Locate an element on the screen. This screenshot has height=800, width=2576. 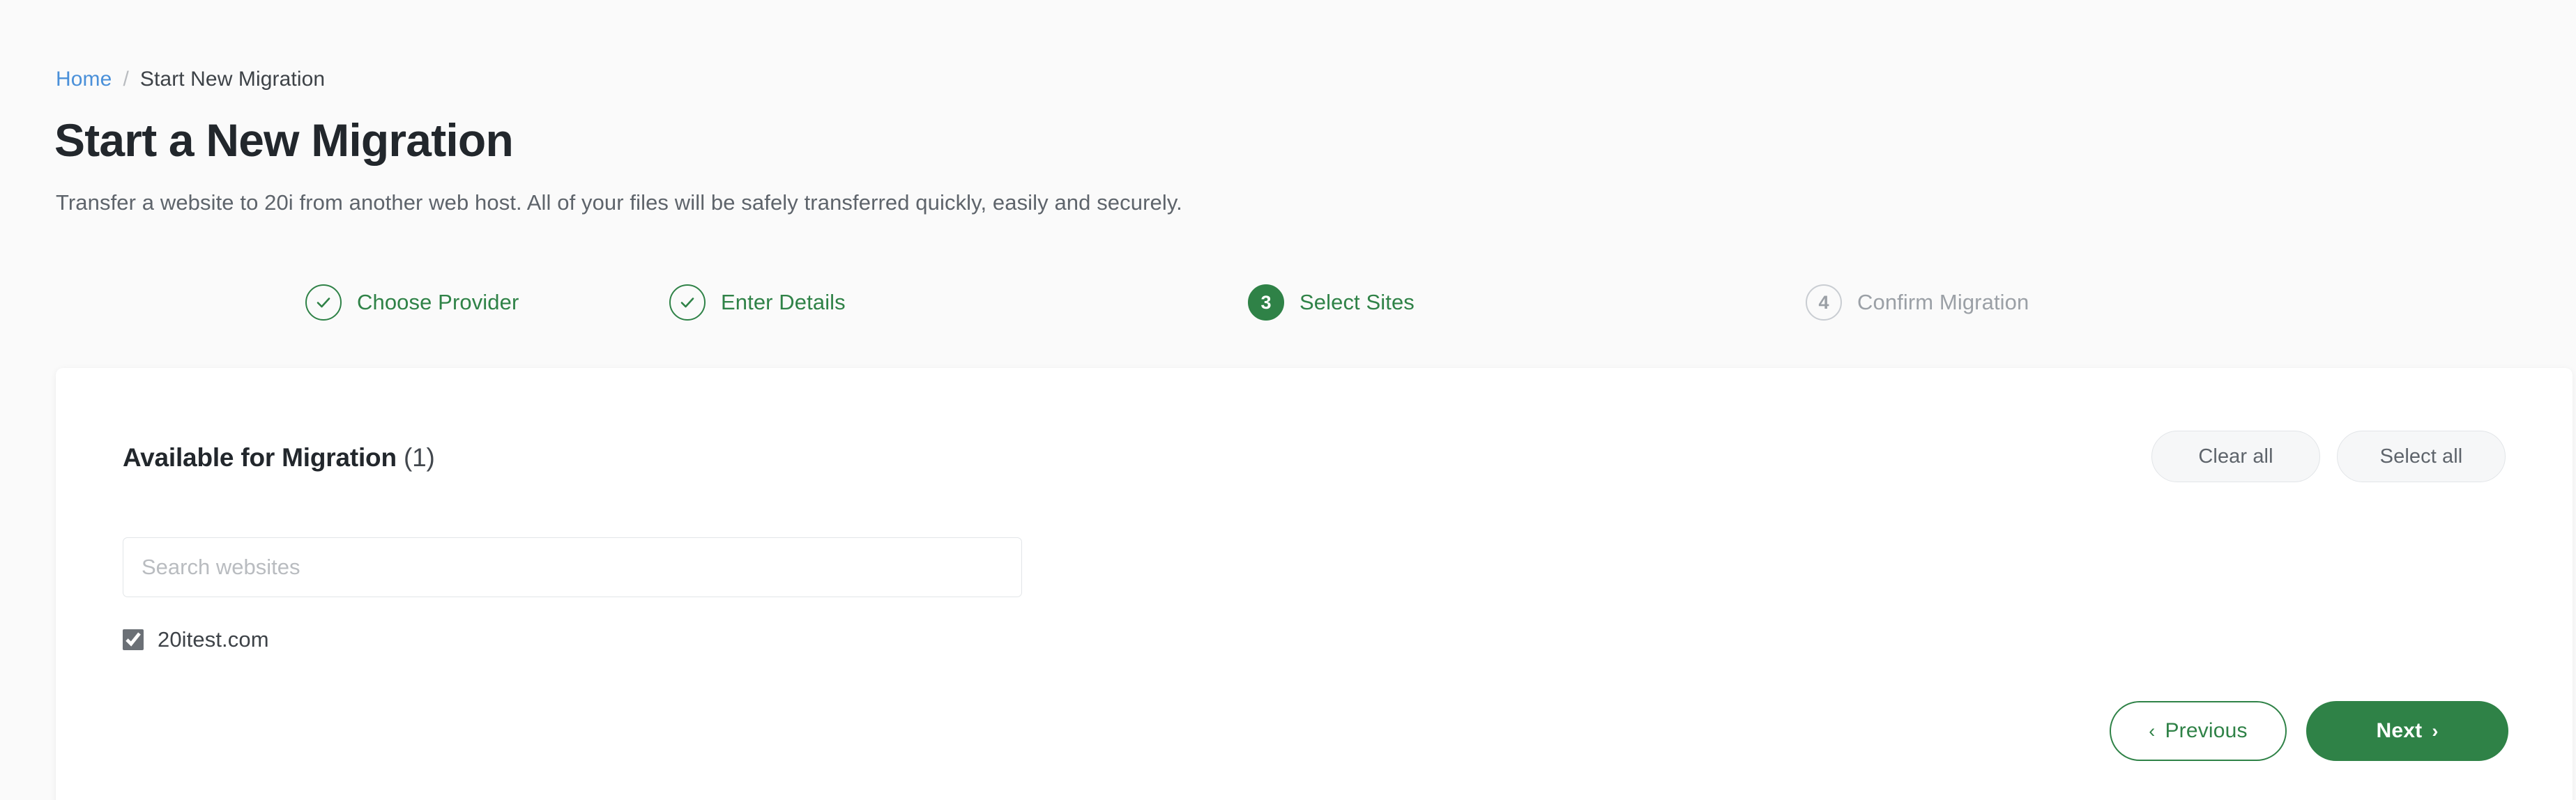
chevron-right-icon: › is located at coordinates (2435, 730).